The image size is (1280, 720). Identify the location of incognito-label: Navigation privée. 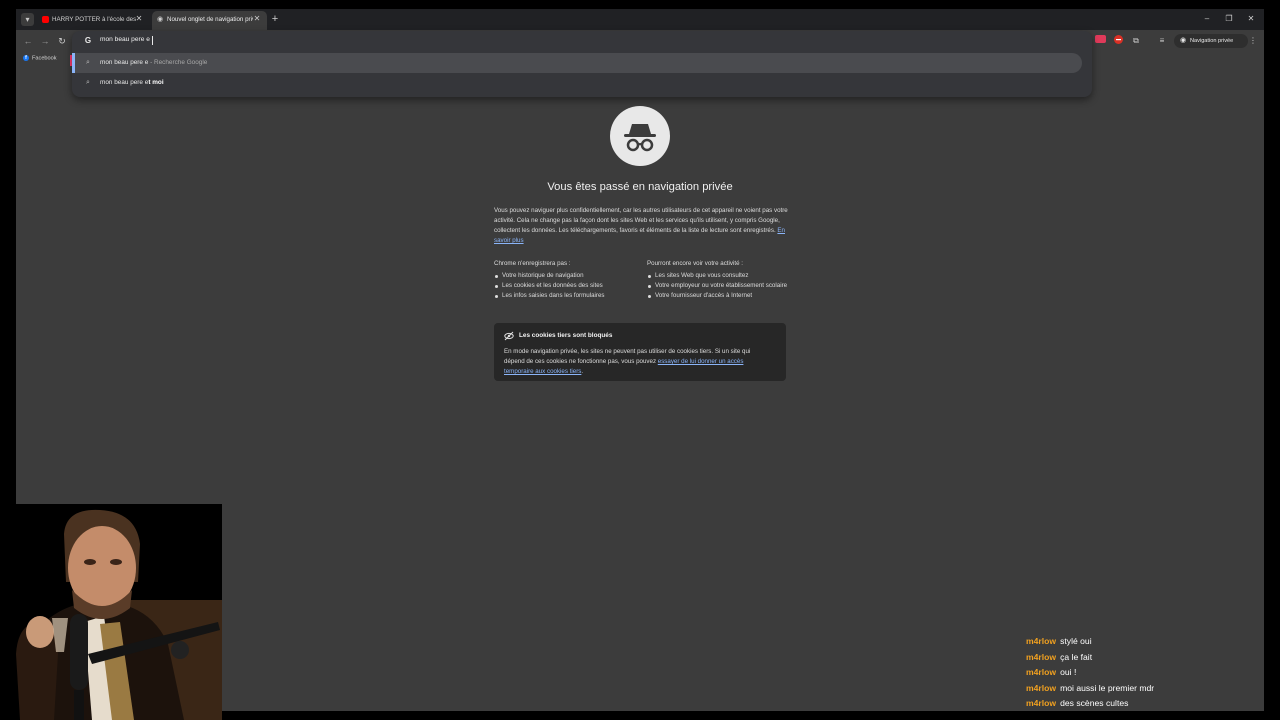
(1212, 41).